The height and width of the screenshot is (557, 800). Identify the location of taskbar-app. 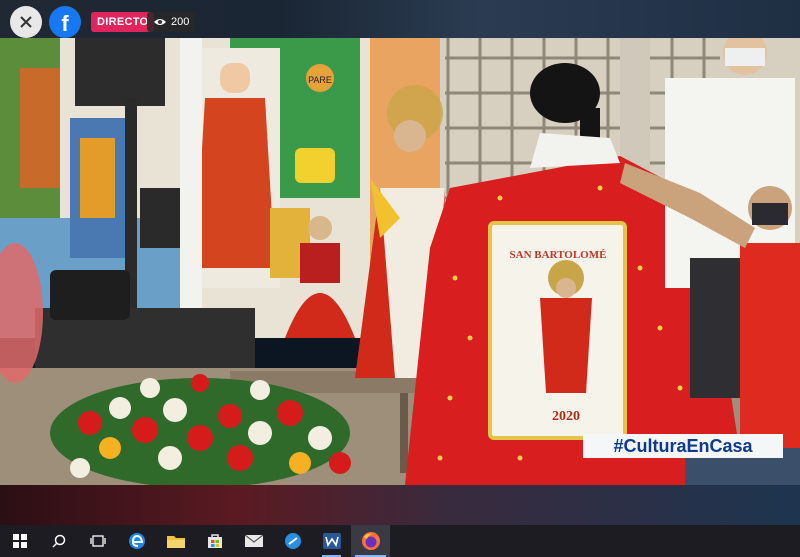
(292, 541).